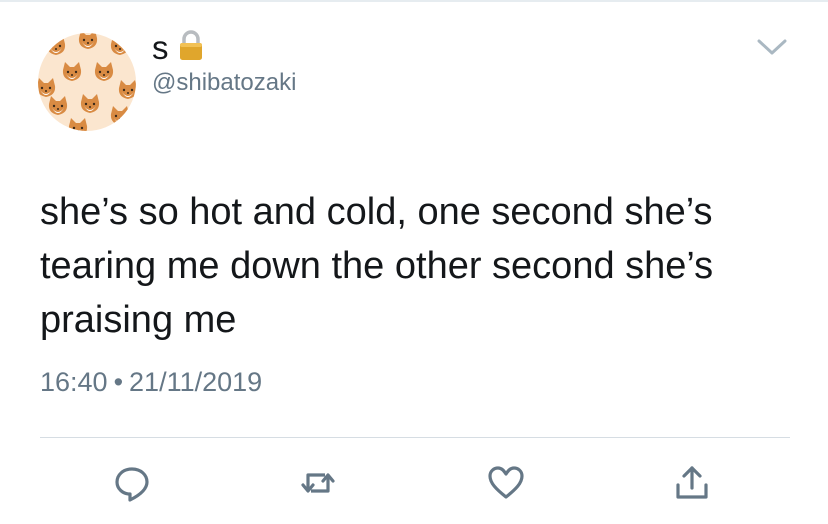  I want to click on avatar, so click(87, 82).